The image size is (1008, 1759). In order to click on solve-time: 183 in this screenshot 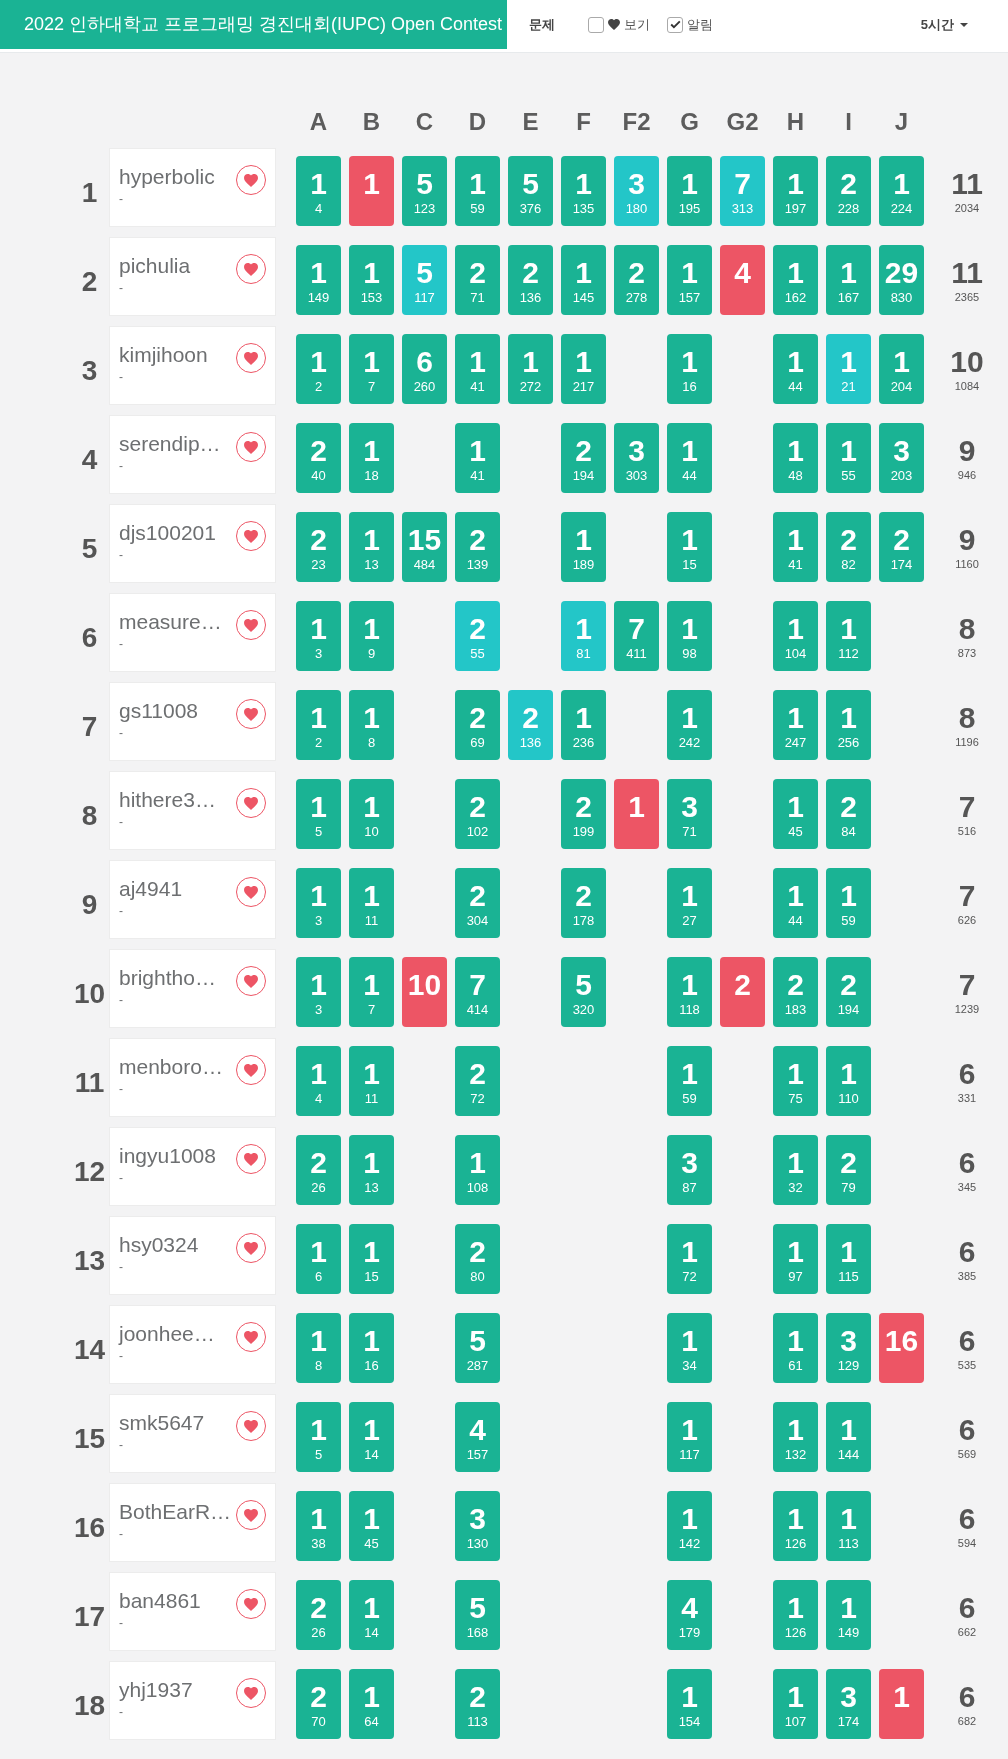, I will do `click(795, 1009)`.